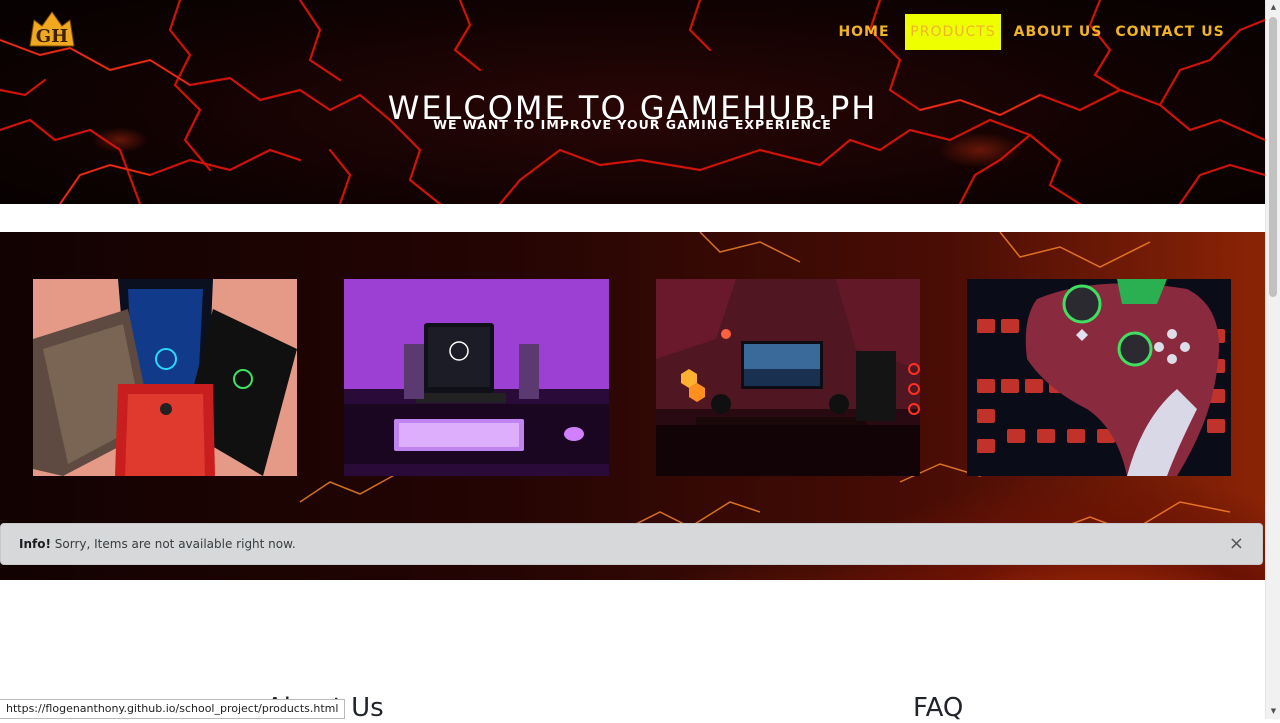  I want to click on scroll-up-arrow-icon: ▲, so click(1273, 7).